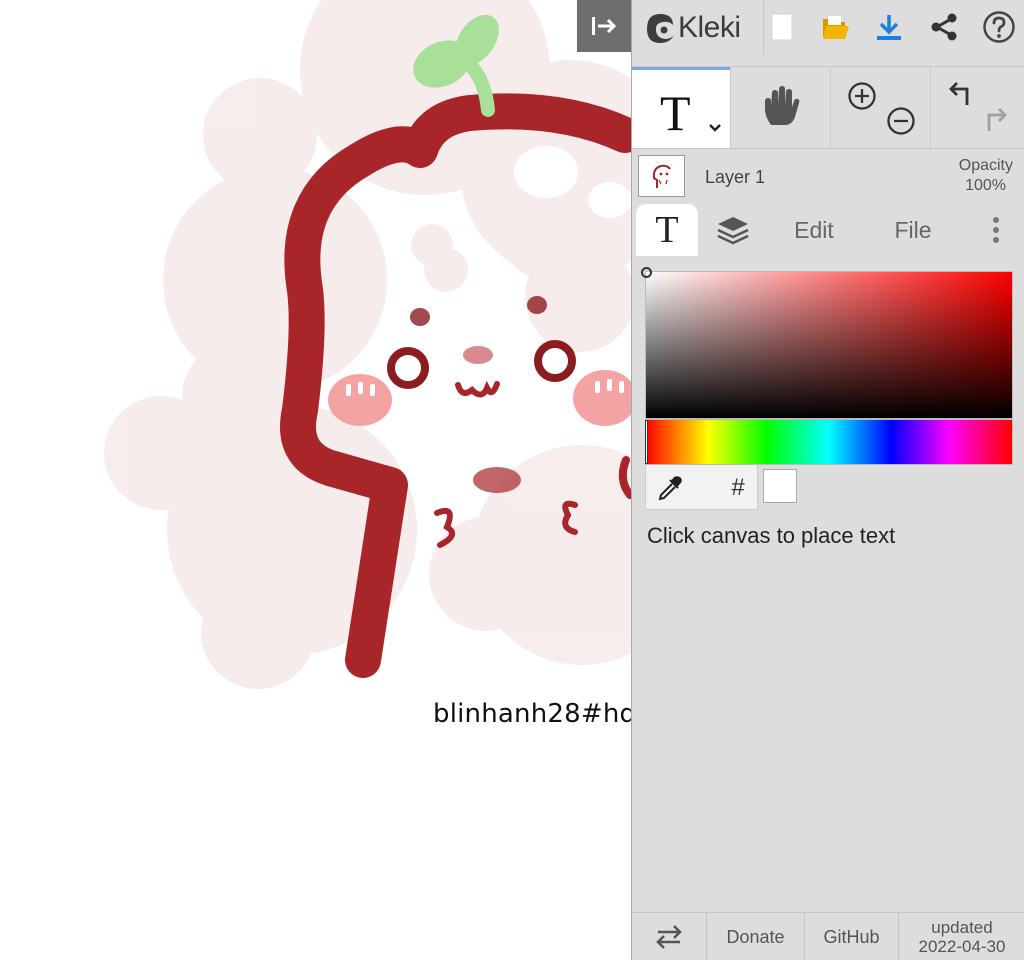  I want to click on help-button, so click(999, 27).